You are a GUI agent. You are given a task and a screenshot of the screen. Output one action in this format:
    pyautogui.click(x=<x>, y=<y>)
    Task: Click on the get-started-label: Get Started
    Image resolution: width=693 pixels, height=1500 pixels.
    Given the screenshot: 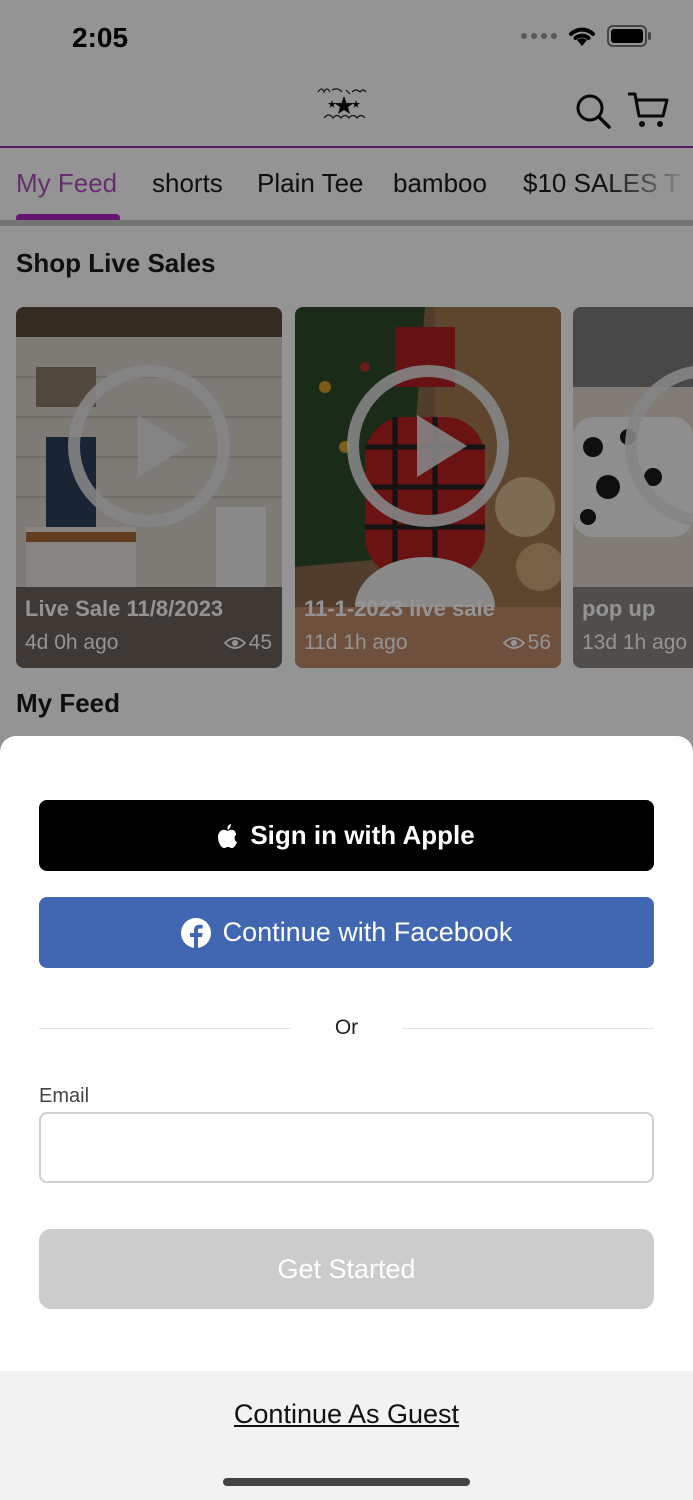 What is the action you would take?
    pyautogui.click(x=346, y=1268)
    